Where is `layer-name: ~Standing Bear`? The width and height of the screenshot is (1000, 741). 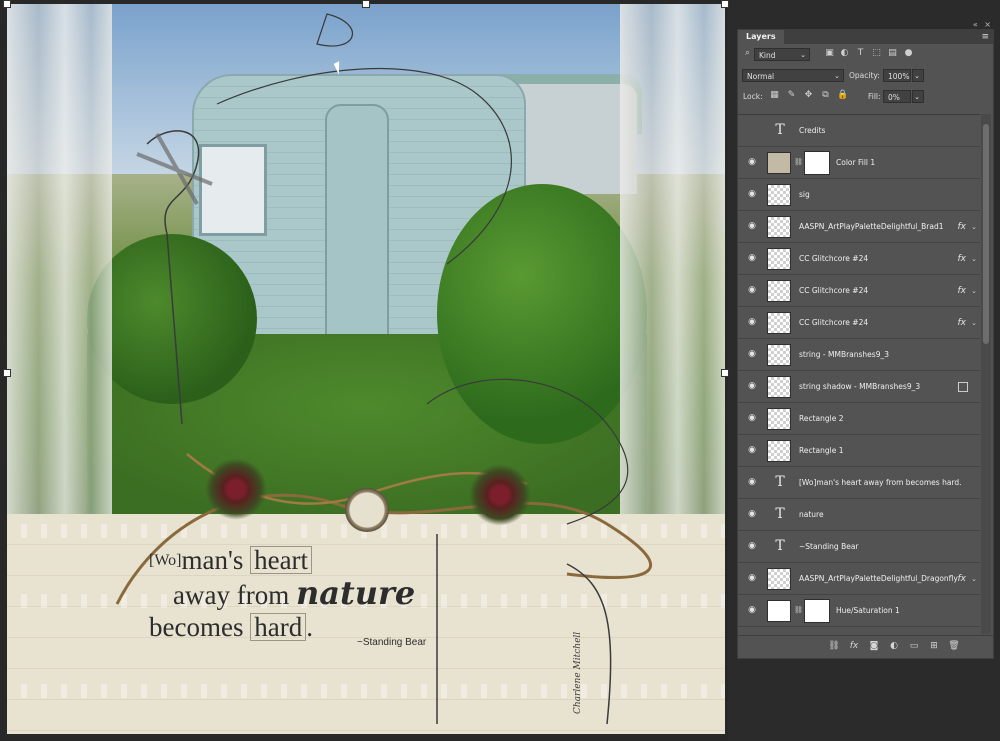 layer-name: ~Standing Bear is located at coordinates (829, 547).